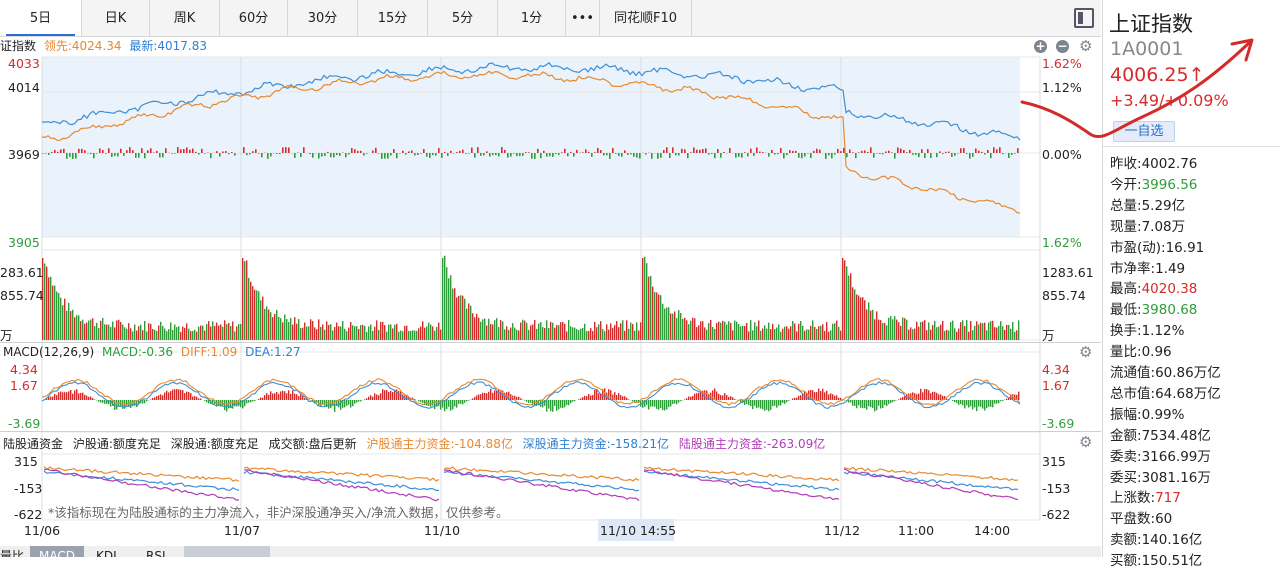  What do you see at coordinates (156, 551) in the screenshot?
I see `indicator-tab-rsi: RSI` at bounding box center [156, 551].